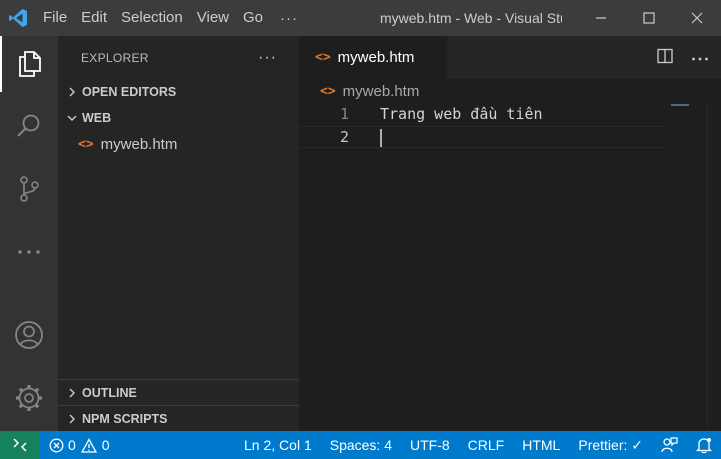  I want to click on section-workspace-label: WEB, so click(97, 118).